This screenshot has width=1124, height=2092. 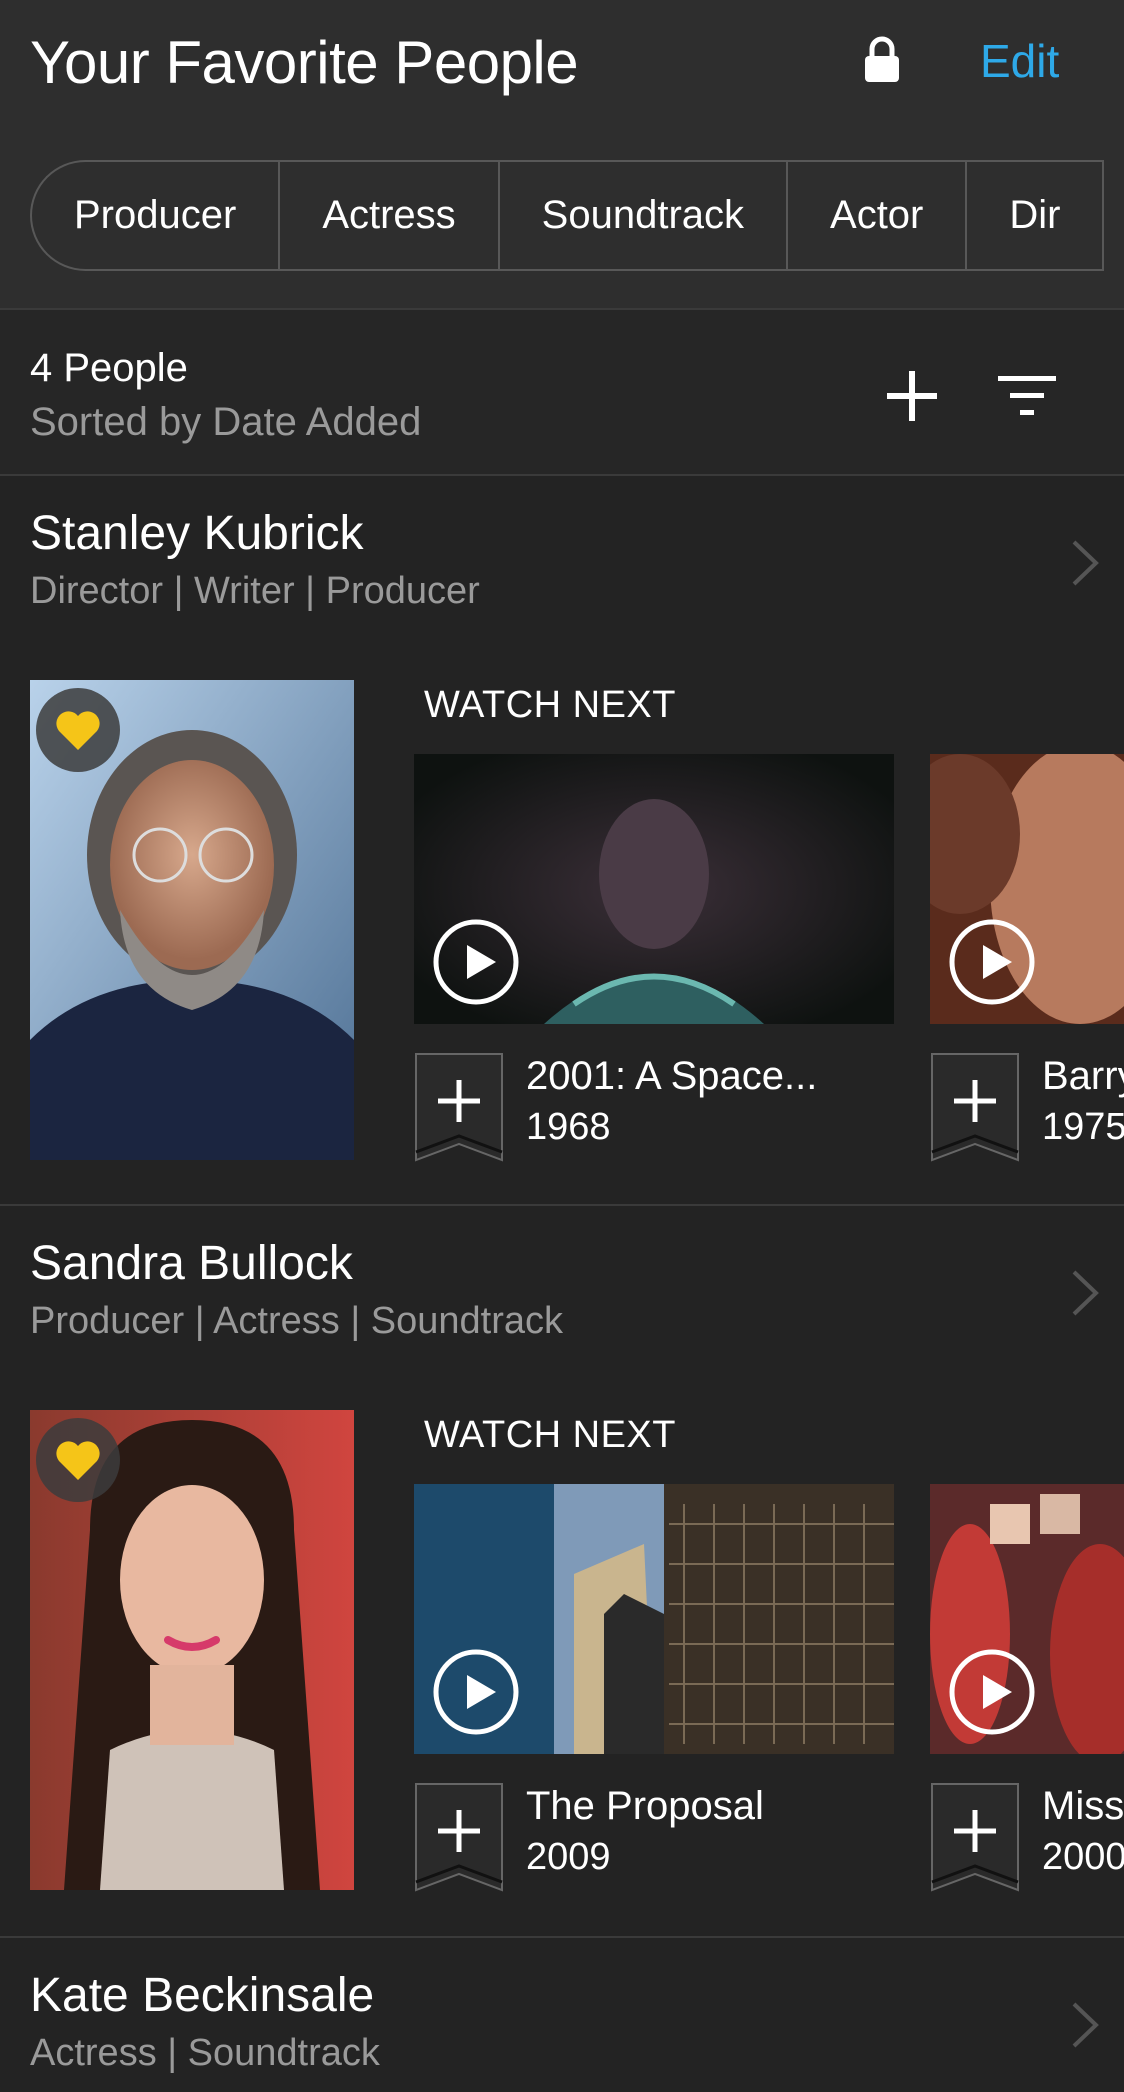 I want to click on movie-title: Barry, so click(x=1083, y=1076).